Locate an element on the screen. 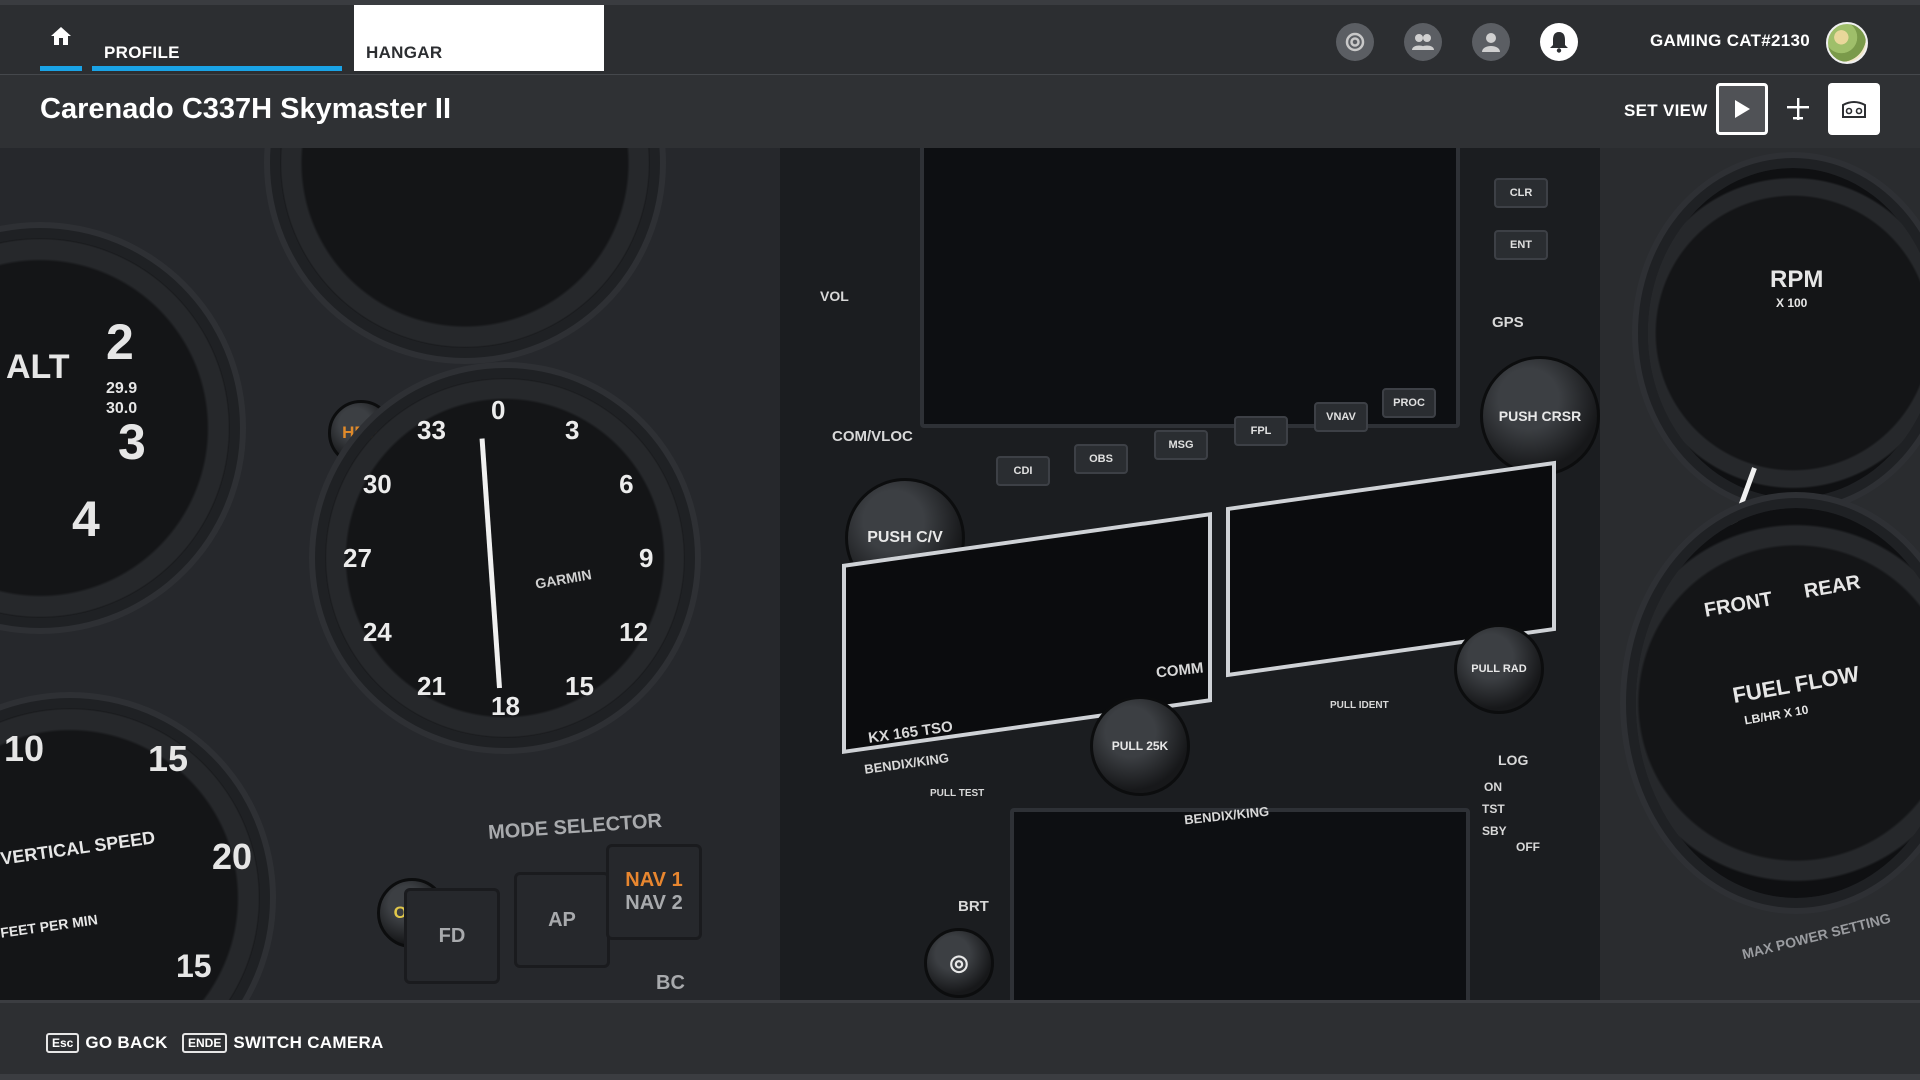 This screenshot has height=1080, width=1920. button-label: CDI is located at coordinates (1023, 471).